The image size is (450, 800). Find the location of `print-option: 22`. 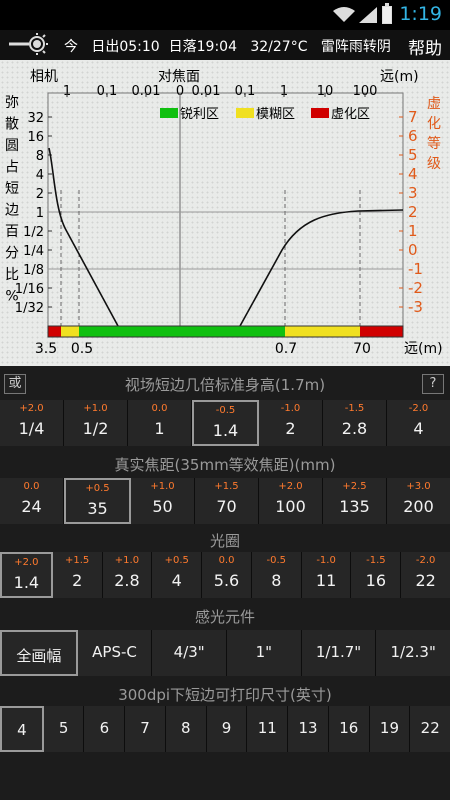

print-option: 22 is located at coordinates (430, 729).